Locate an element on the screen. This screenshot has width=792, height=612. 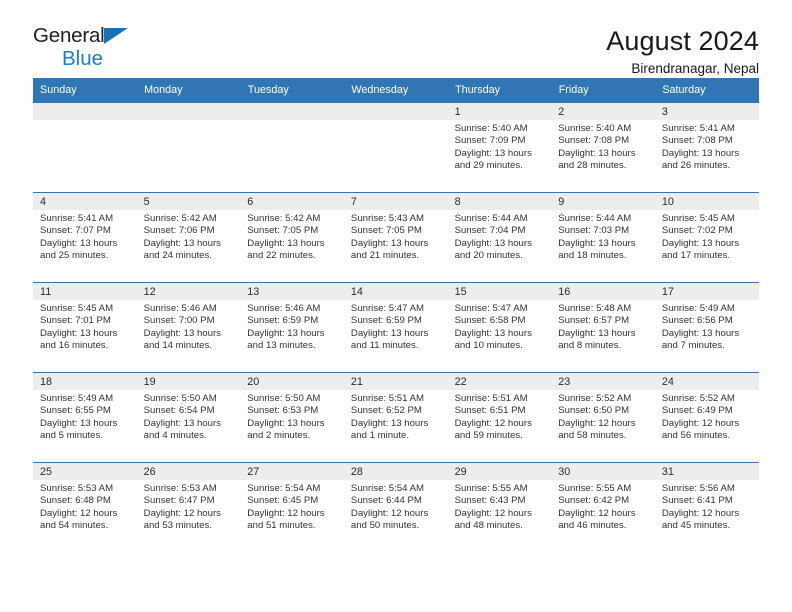
day-number: 18 is located at coordinates (85, 381).